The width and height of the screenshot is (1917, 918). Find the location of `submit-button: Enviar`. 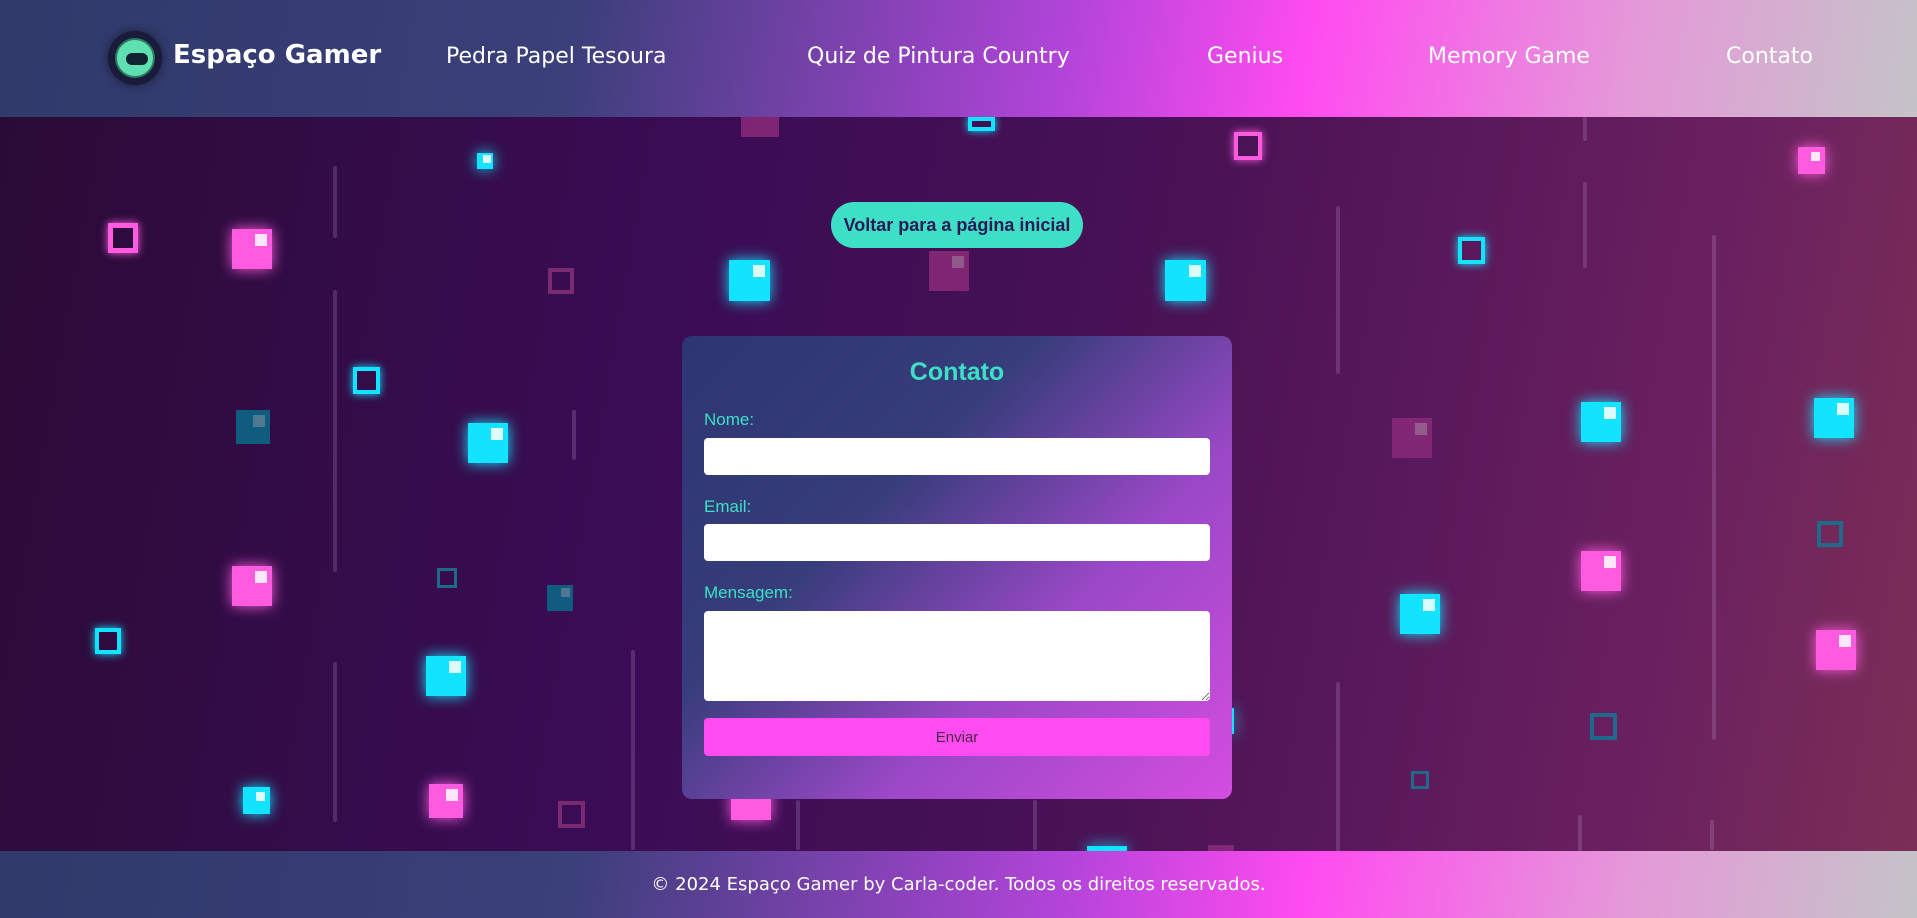

submit-button: Enviar is located at coordinates (957, 737).